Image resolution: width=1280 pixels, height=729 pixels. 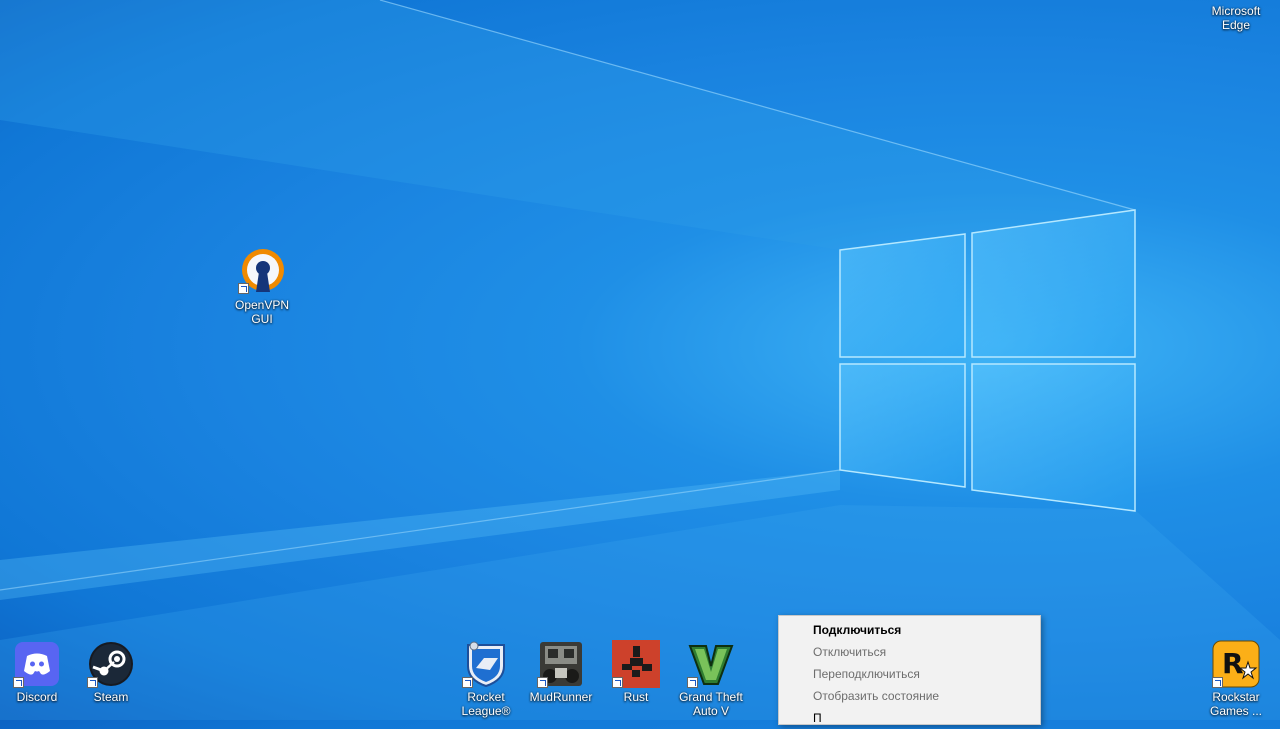 What do you see at coordinates (909, 630) in the screenshot?
I see `menu-item-connect: Подключиться` at bounding box center [909, 630].